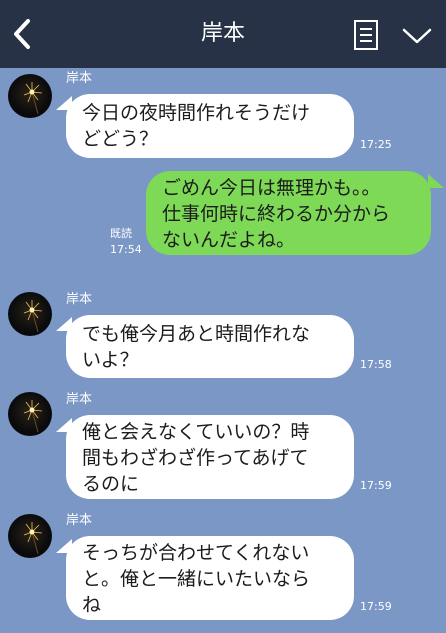 Image resolution: width=446 pixels, height=633 pixels. I want to click on back-button, so click(22, 34).